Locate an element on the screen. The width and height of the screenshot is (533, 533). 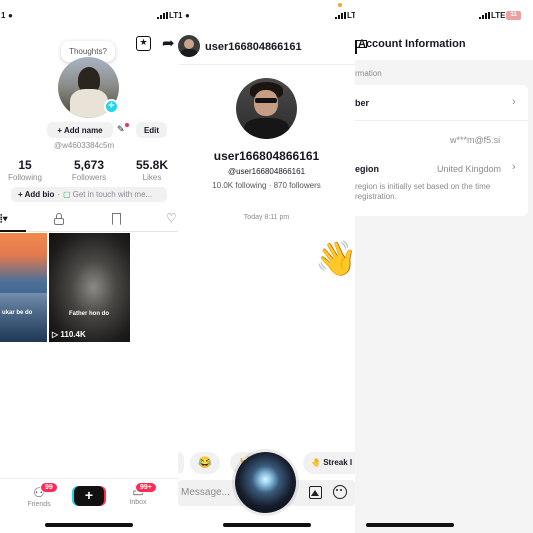
video-2-view-count: 110.4K is located at coordinates (73, 334).